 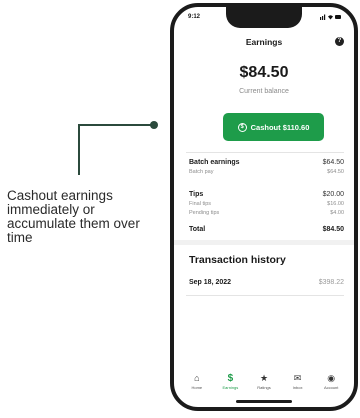 What do you see at coordinates (264, 378) in the screenshot?
I see `star-icon: ★` at bounding box center [264, 378].